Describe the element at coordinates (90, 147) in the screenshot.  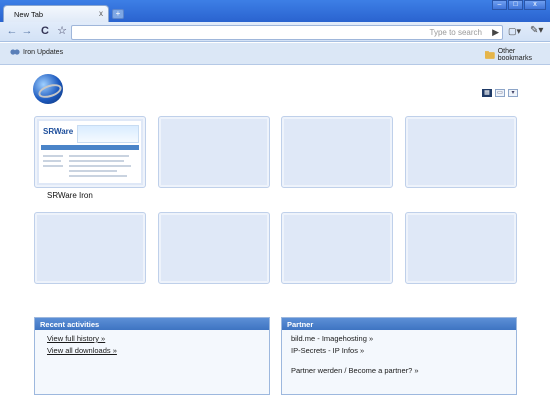
I see `preview-nav` at that location.